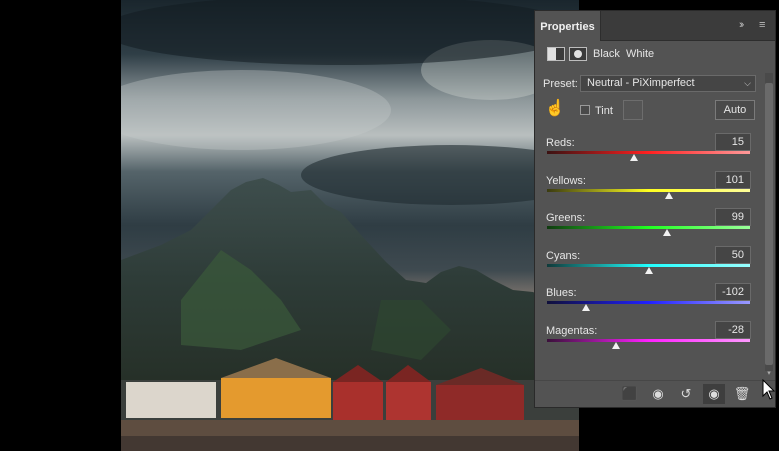  Describe the element at coordinates (568, 26) in the screenshot. I see `tab-properties: Properties` at that location.